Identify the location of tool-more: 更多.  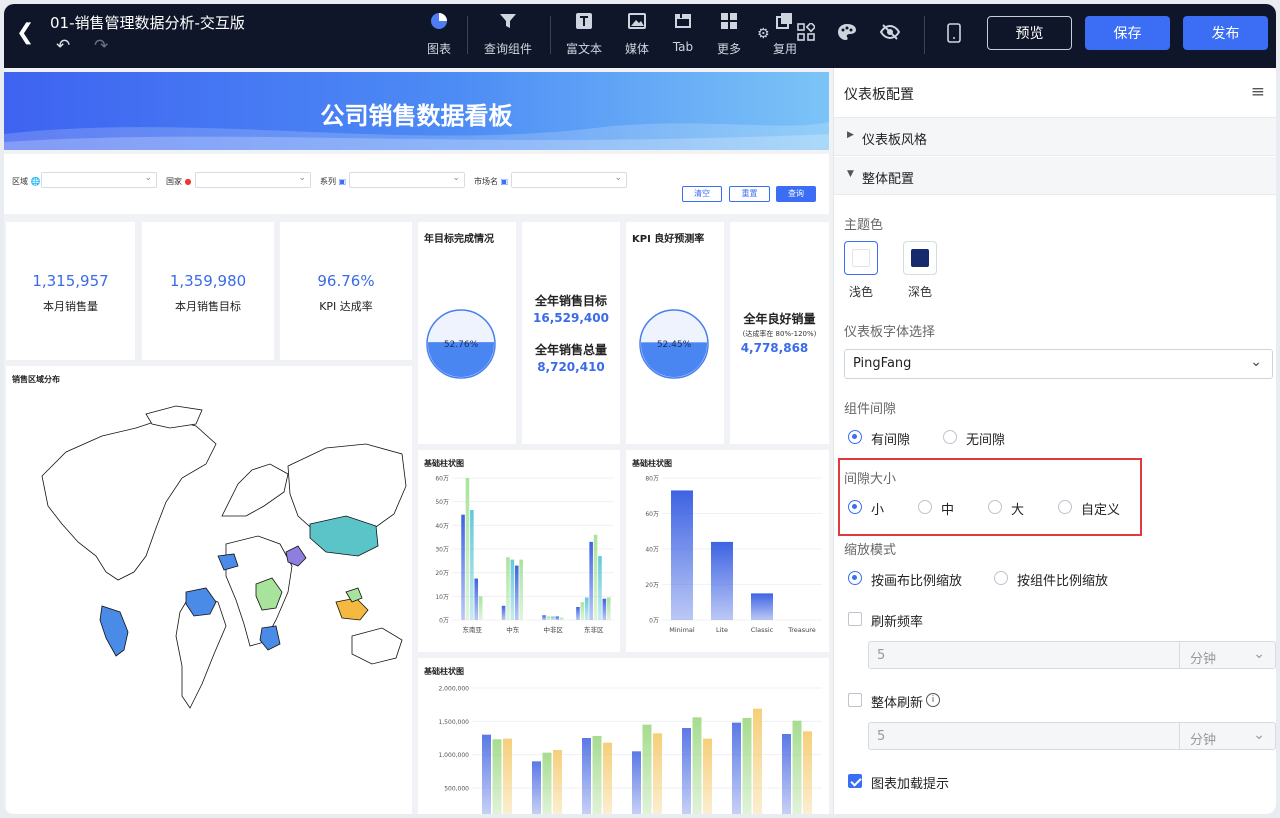
(729, 34).